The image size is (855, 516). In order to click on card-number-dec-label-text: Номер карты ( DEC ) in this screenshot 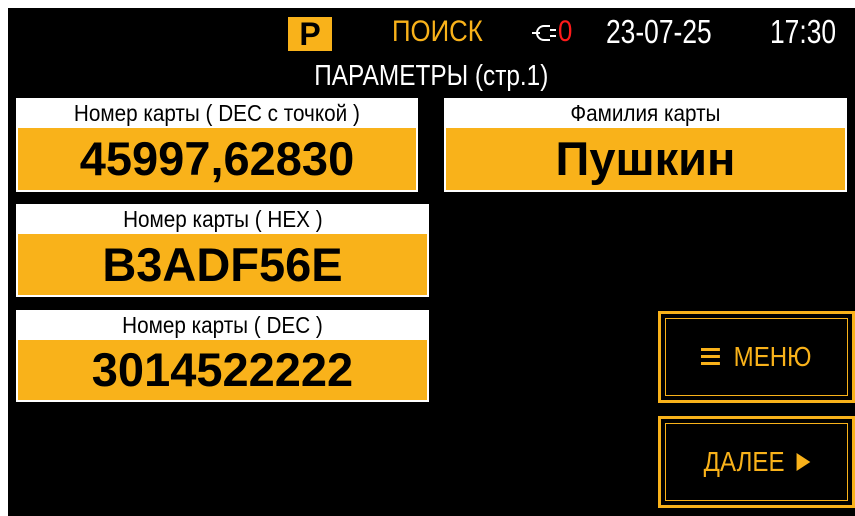, I will do `click(222, 325)`.